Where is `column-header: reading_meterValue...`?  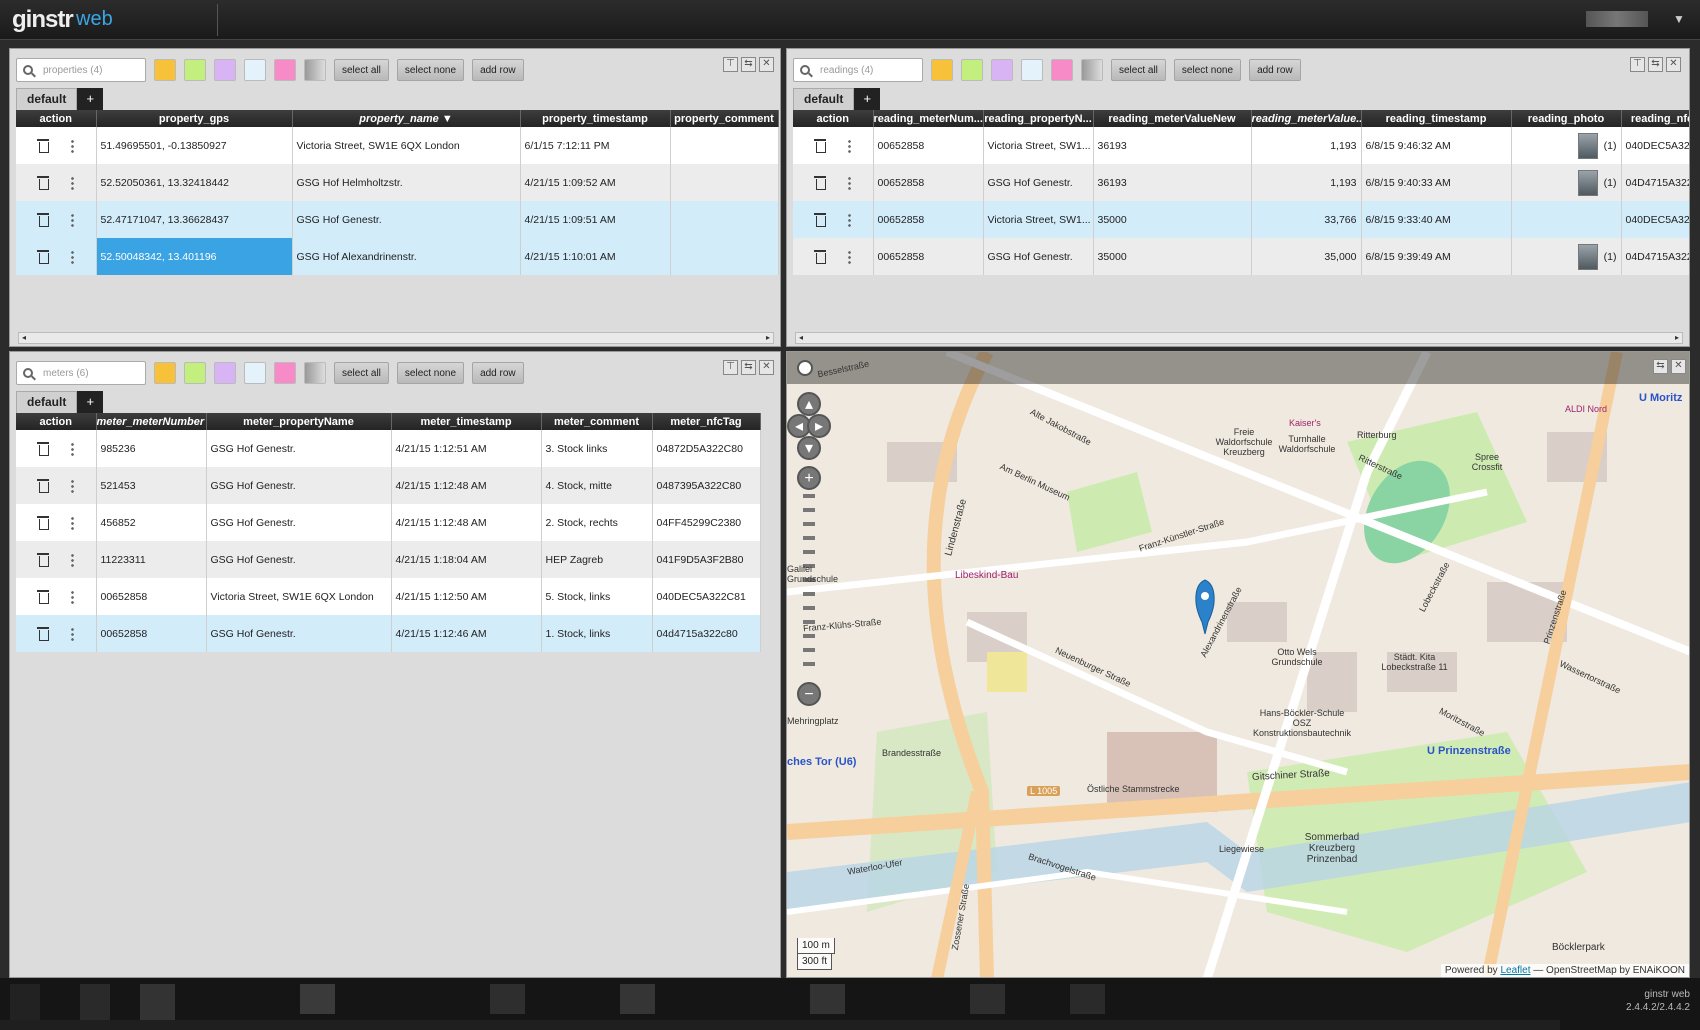 column-header: reading_meterValue... is located at coordinates (1306, 118).